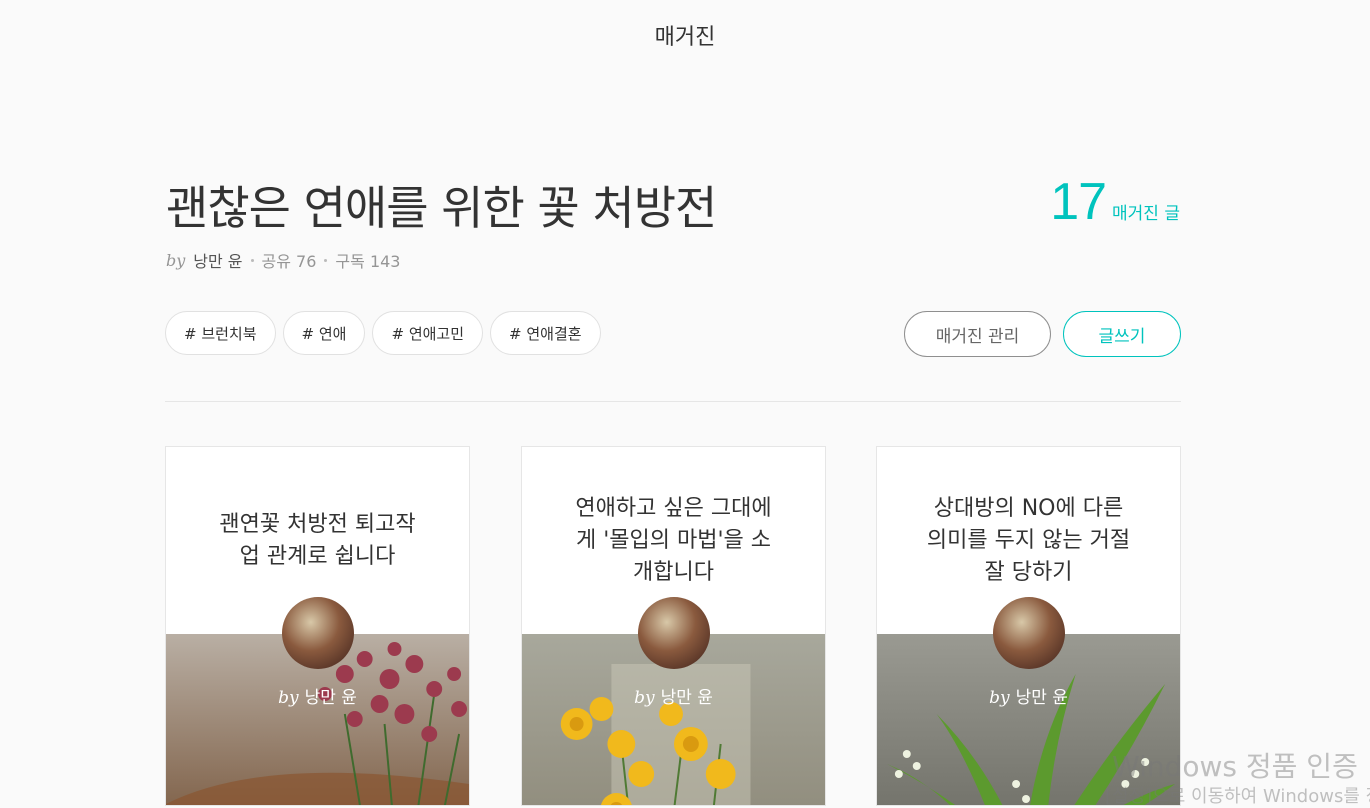  What do you see at coordinates (1122, 334) in the screenshot?
I see `write-button: 글쓰기` at bounding box center [1122, 334].